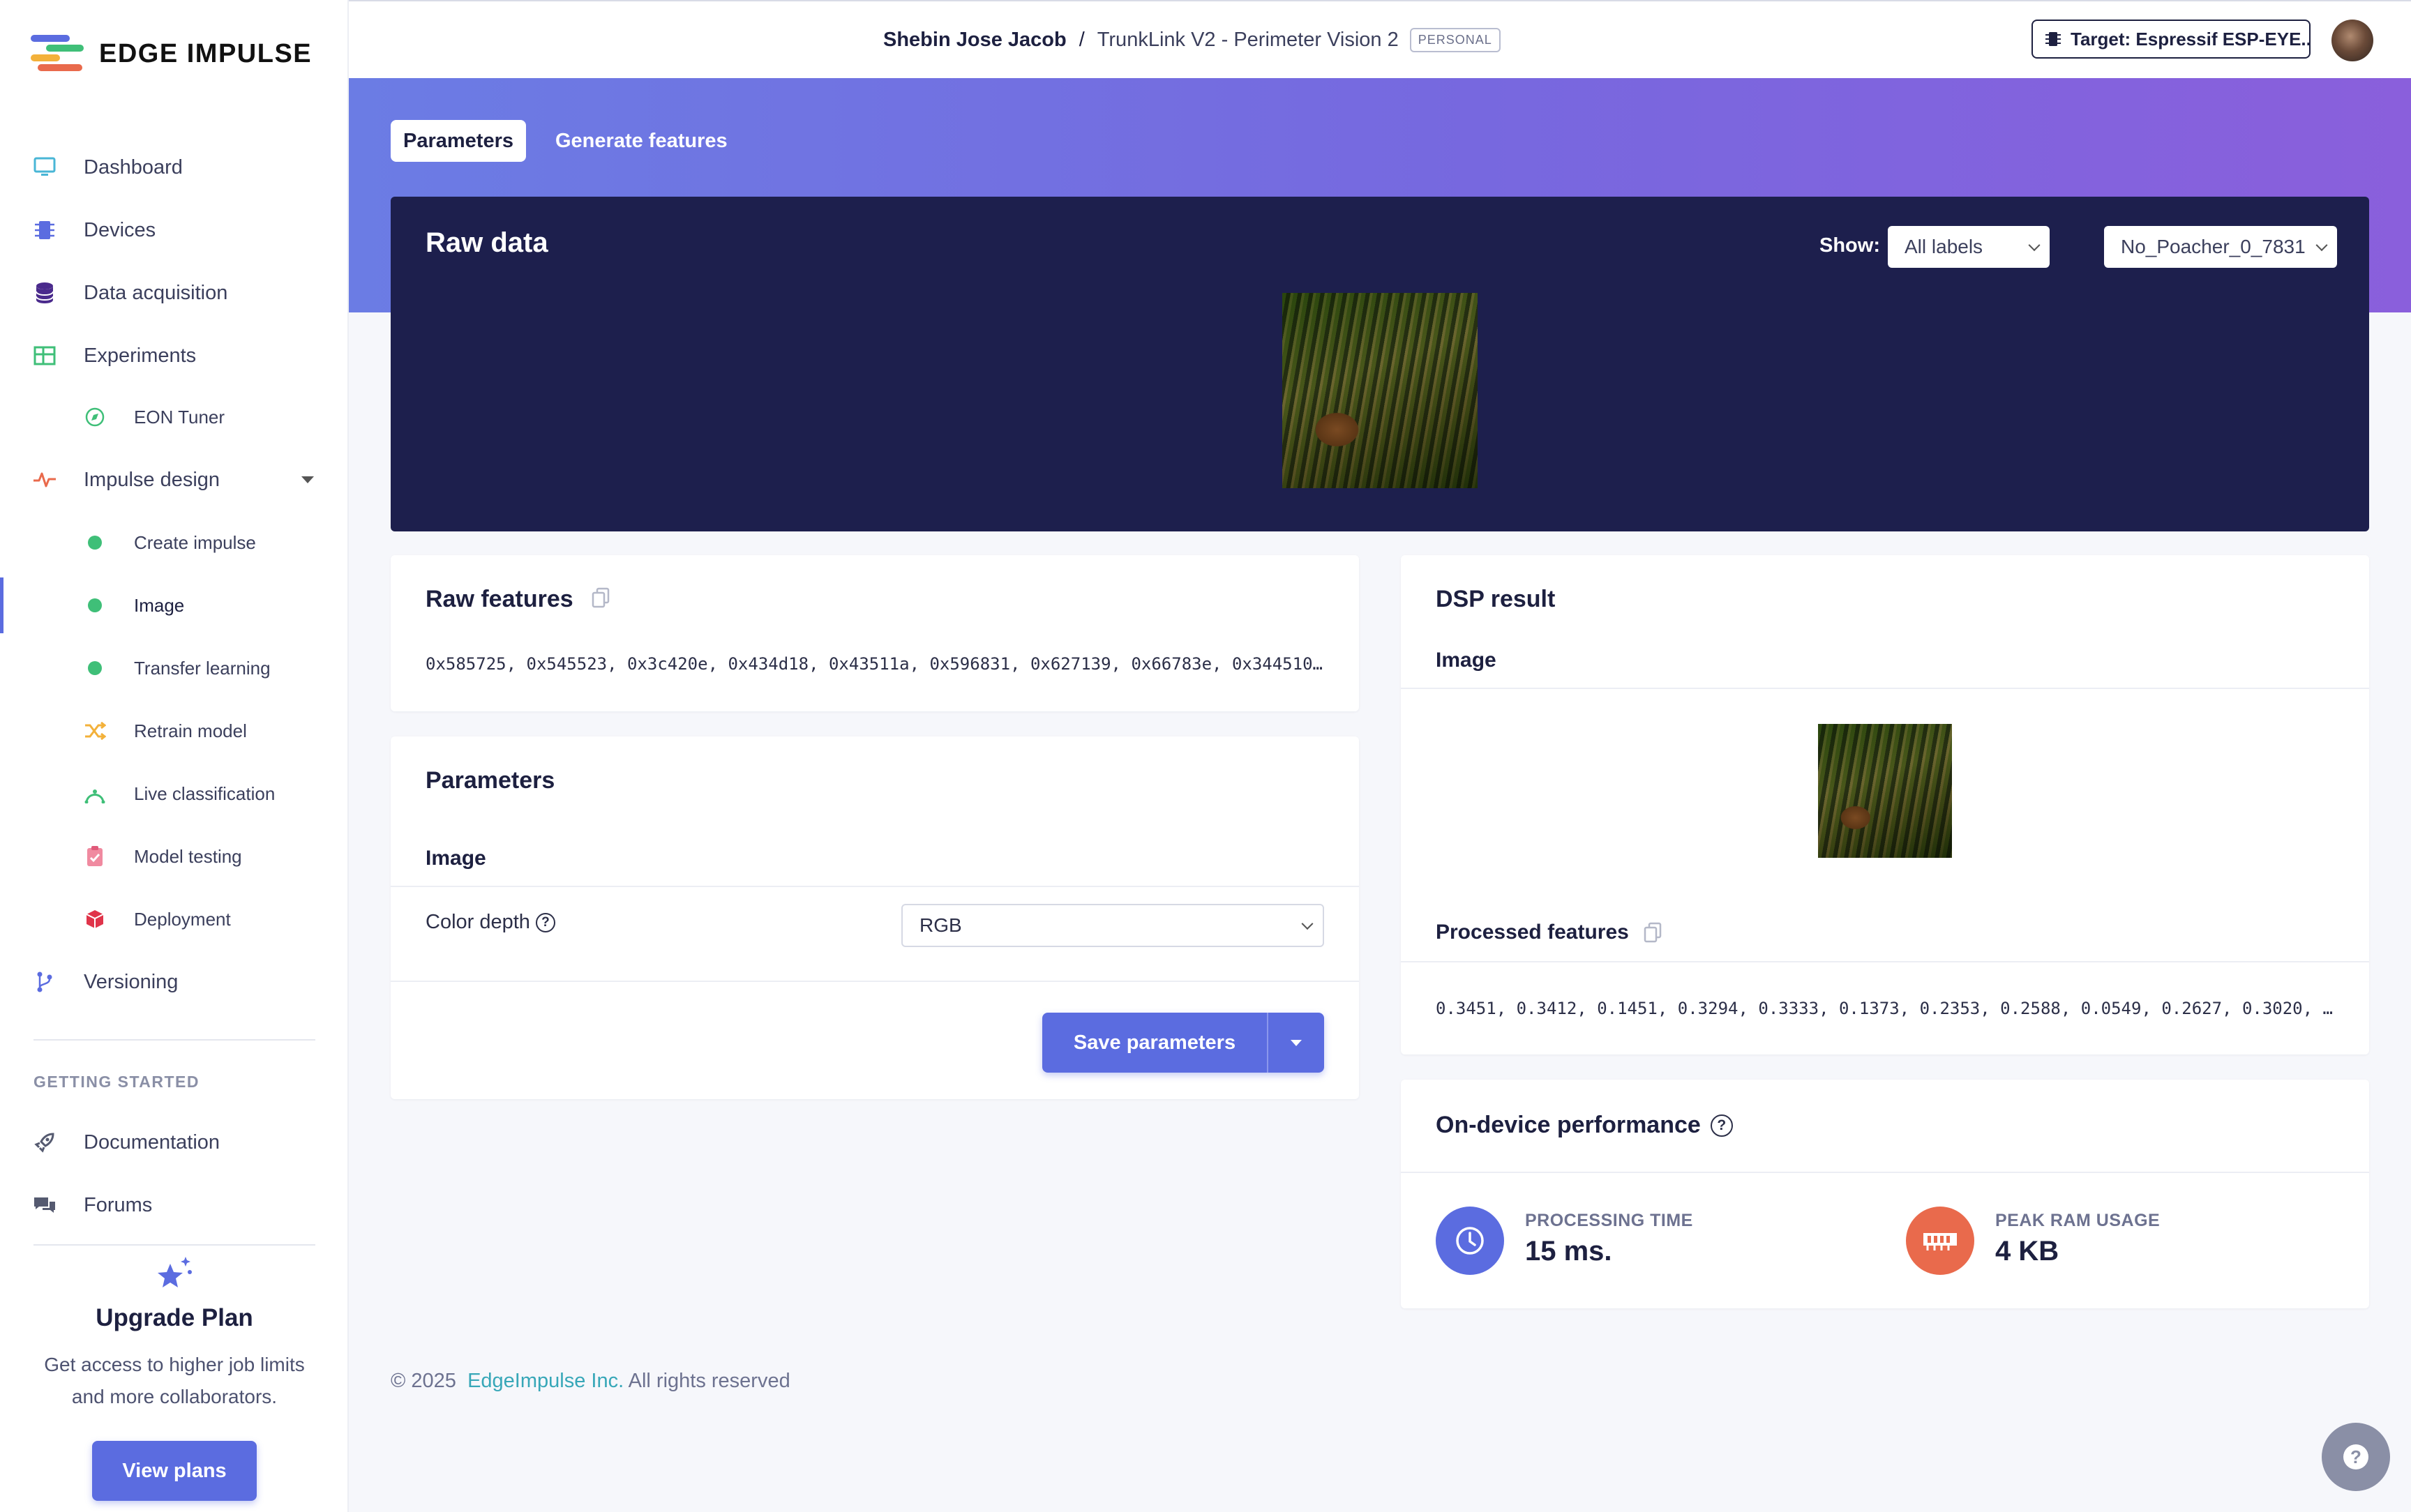 The height and width of the screenshot is (1512, 2411). Describe the element at coordinates (44, 292) in the screenshot. I see `database-icon` at that location.